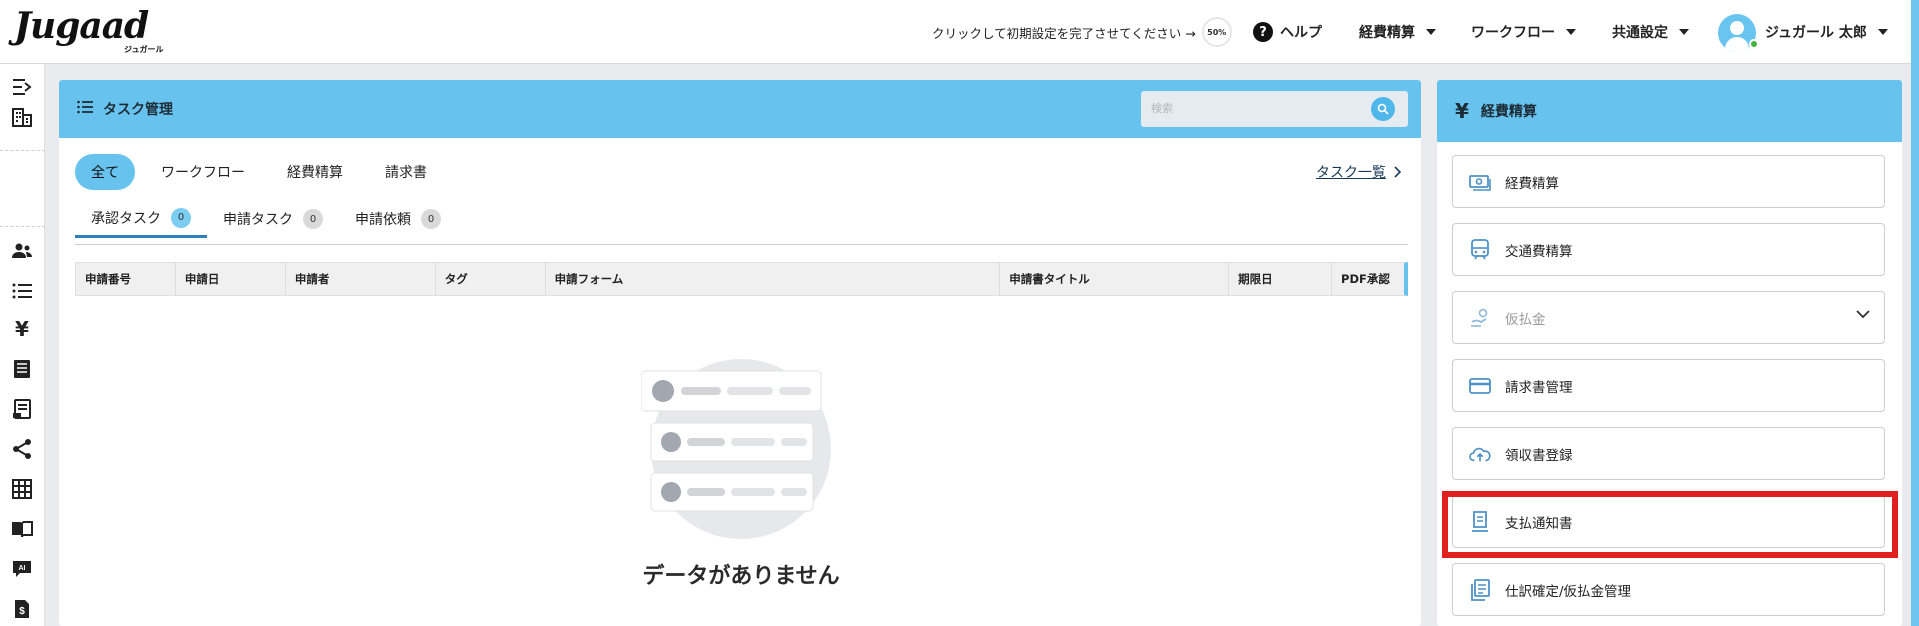 This screenshot has height=626, width=1919. I want to click on left-icon-rail: ¥ AI $, so click(22, 345).